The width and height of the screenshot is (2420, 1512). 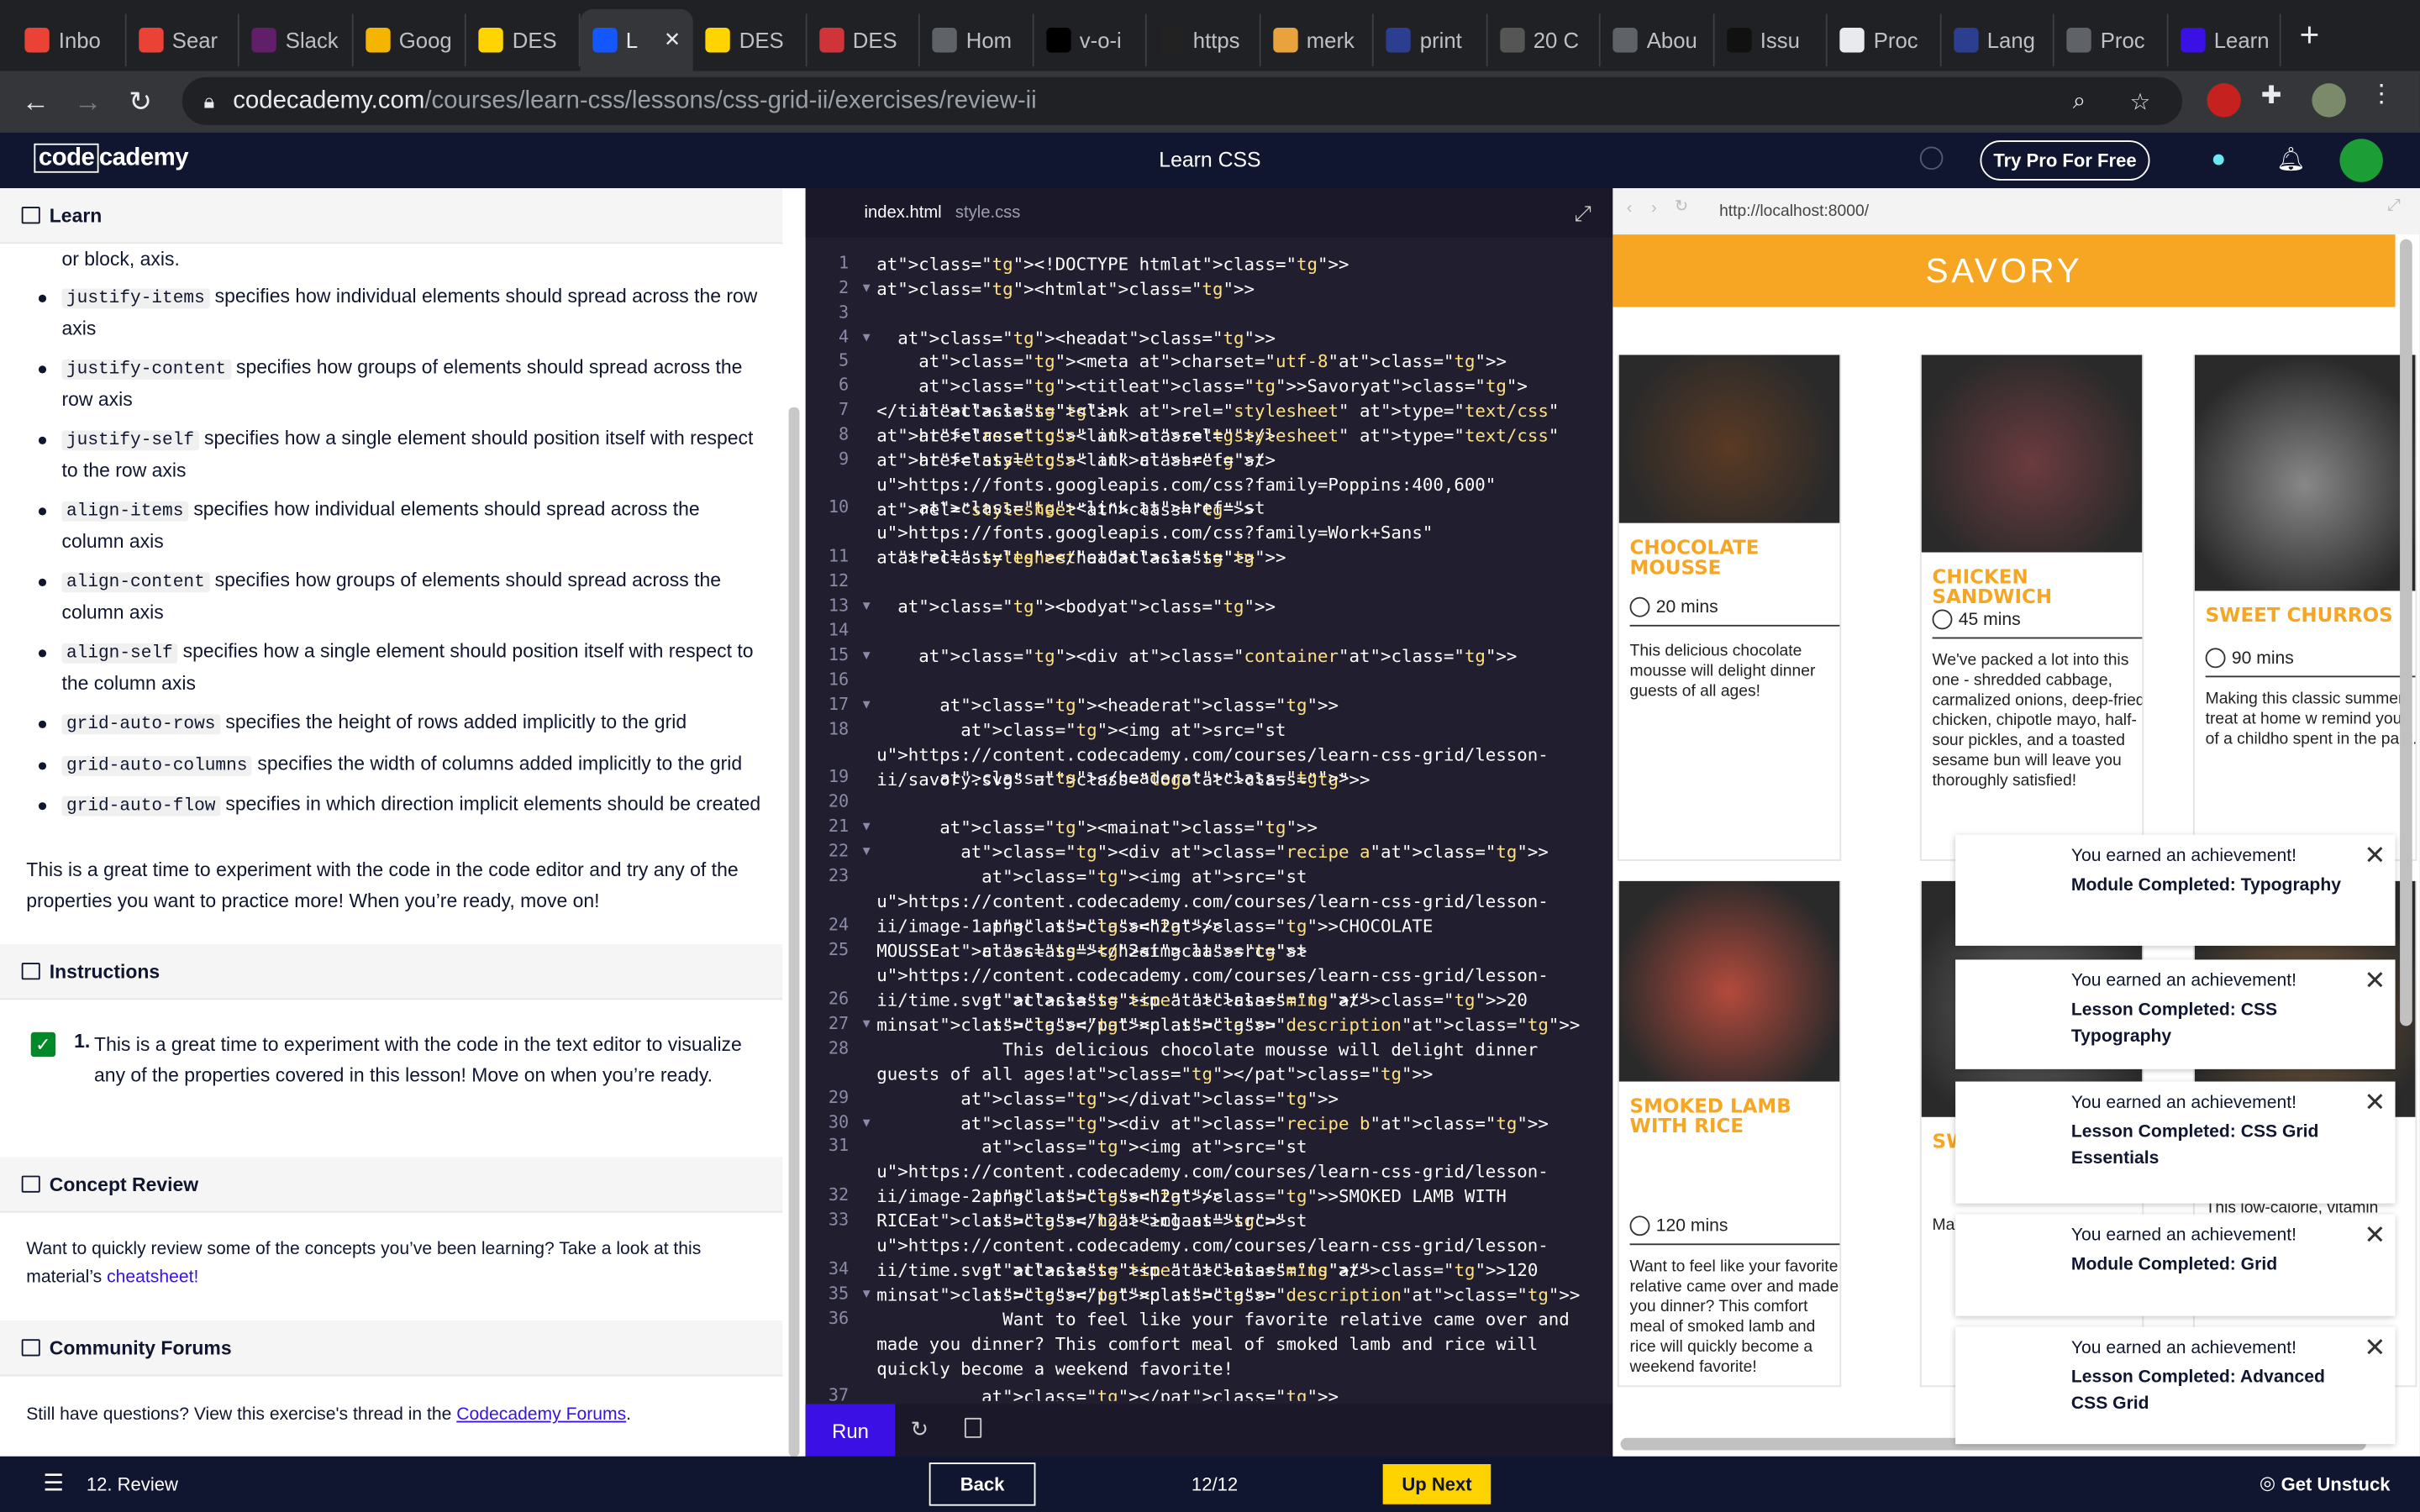 What do you see at coordinates (1090, 39) in the screenshot?
I see `browser-tab: v-o-i` at bounding box center [1090, 39].